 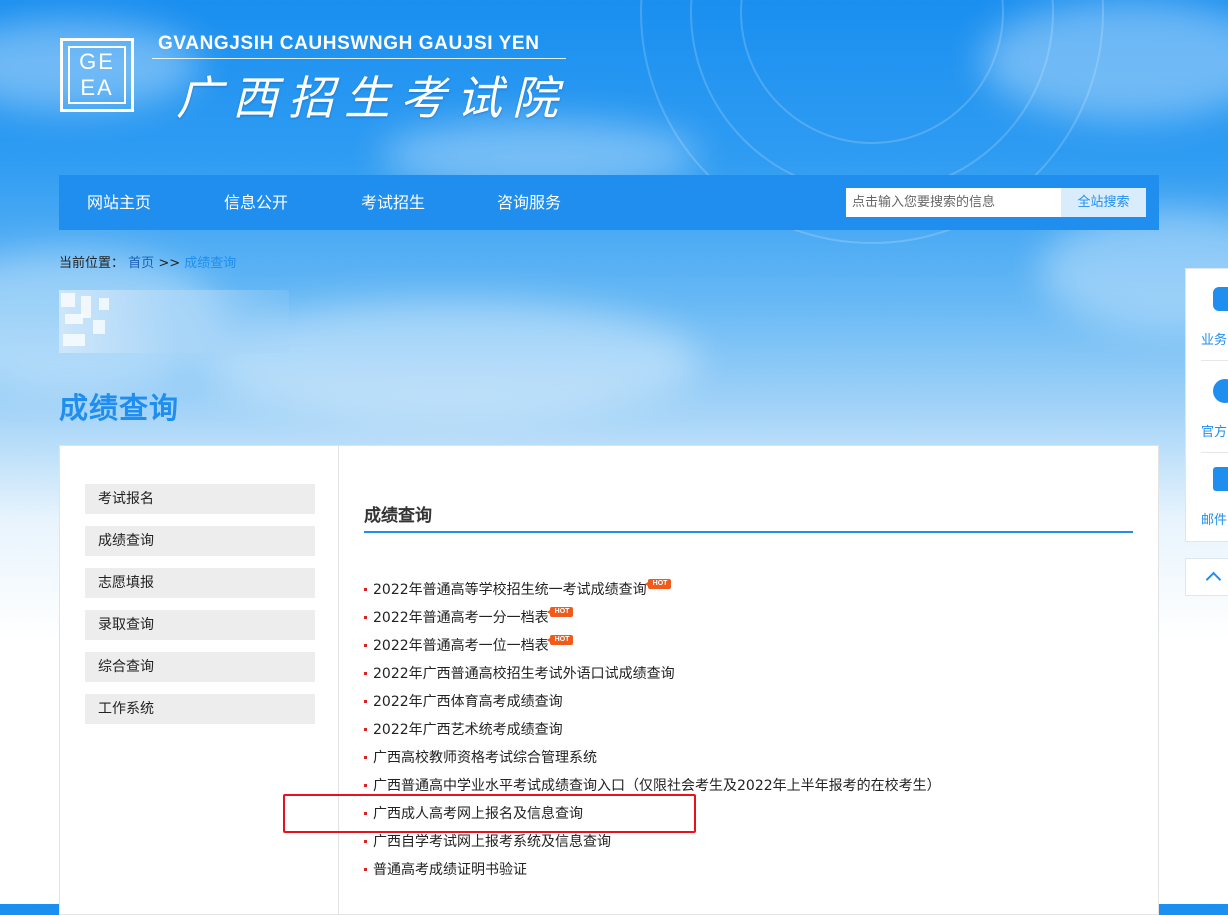 I want to click on sidebar-item-admission-query: 录取查询, so click(x=200, y=625).